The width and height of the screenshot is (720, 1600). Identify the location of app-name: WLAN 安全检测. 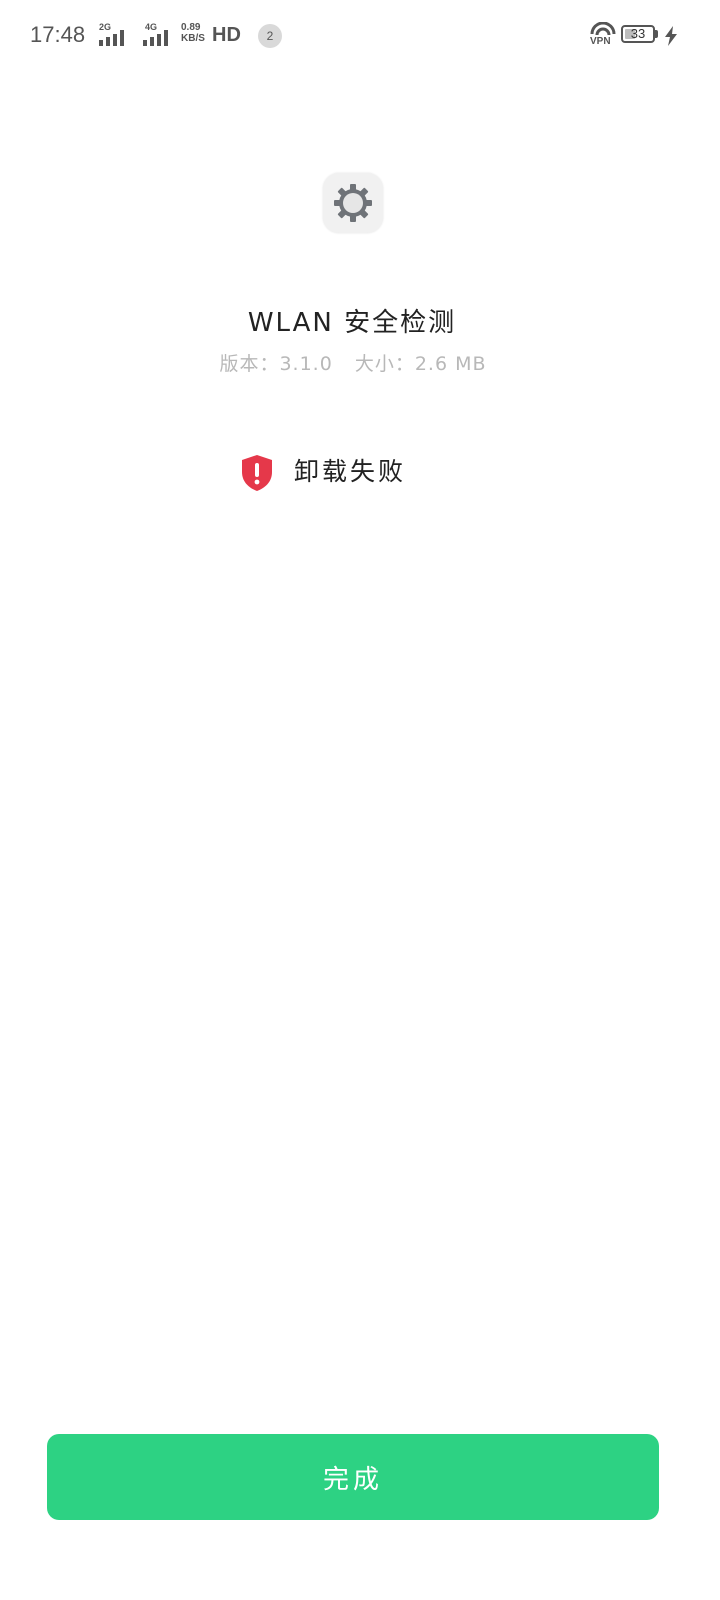
(352, 323).